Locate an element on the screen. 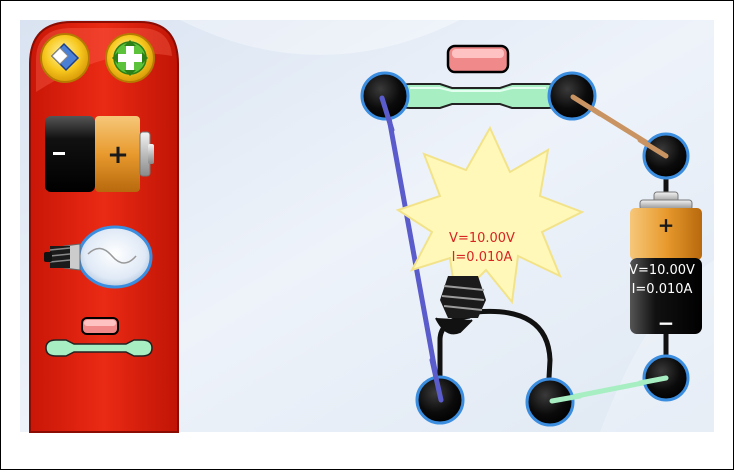  eraser-tool-button is located at coordinates (65, 58).